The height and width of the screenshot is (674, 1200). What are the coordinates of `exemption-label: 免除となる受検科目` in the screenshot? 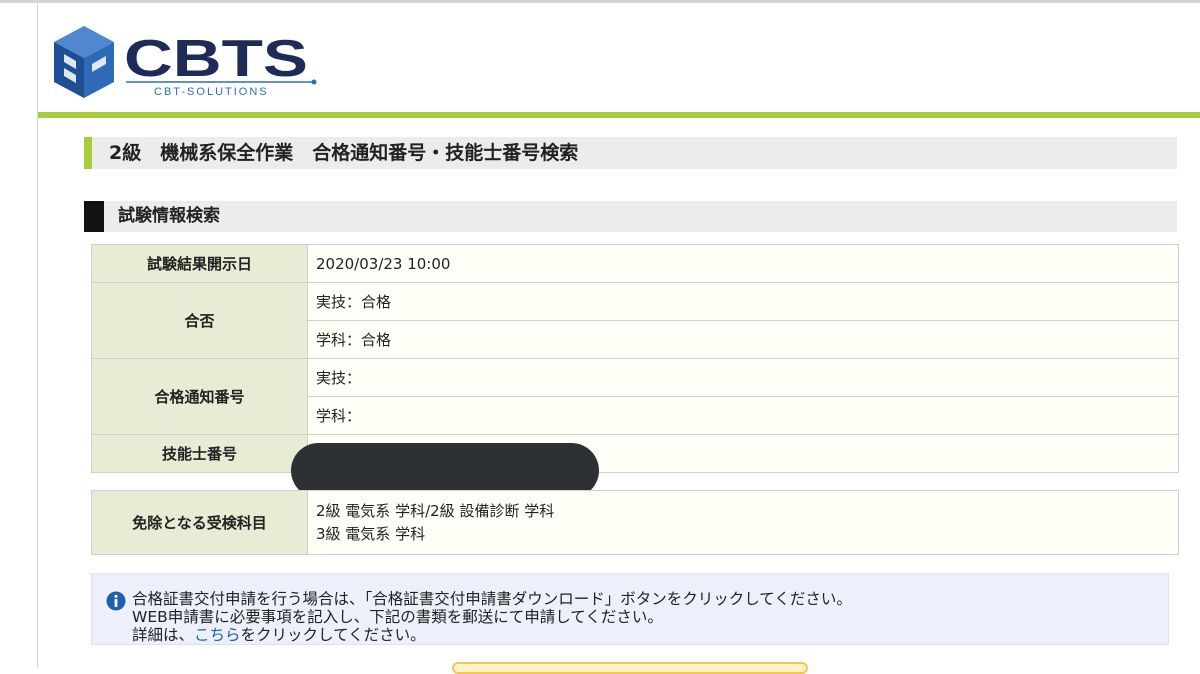 It's located at (199, 522).